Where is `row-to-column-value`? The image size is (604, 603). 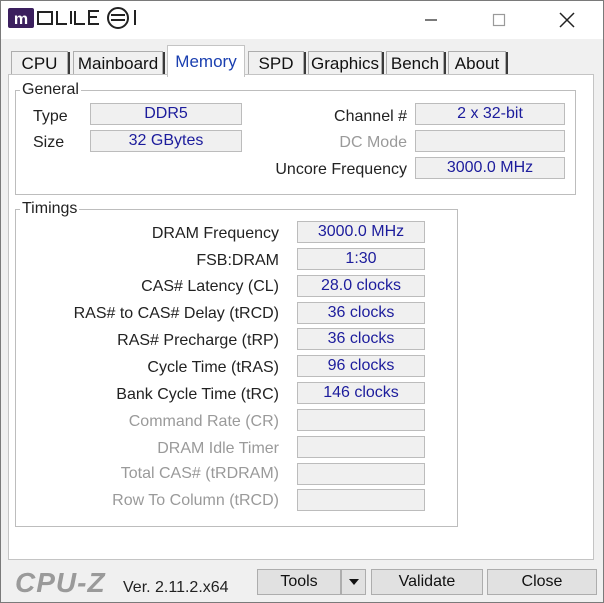
row-to-column-value is located at coordinates (361, 500).